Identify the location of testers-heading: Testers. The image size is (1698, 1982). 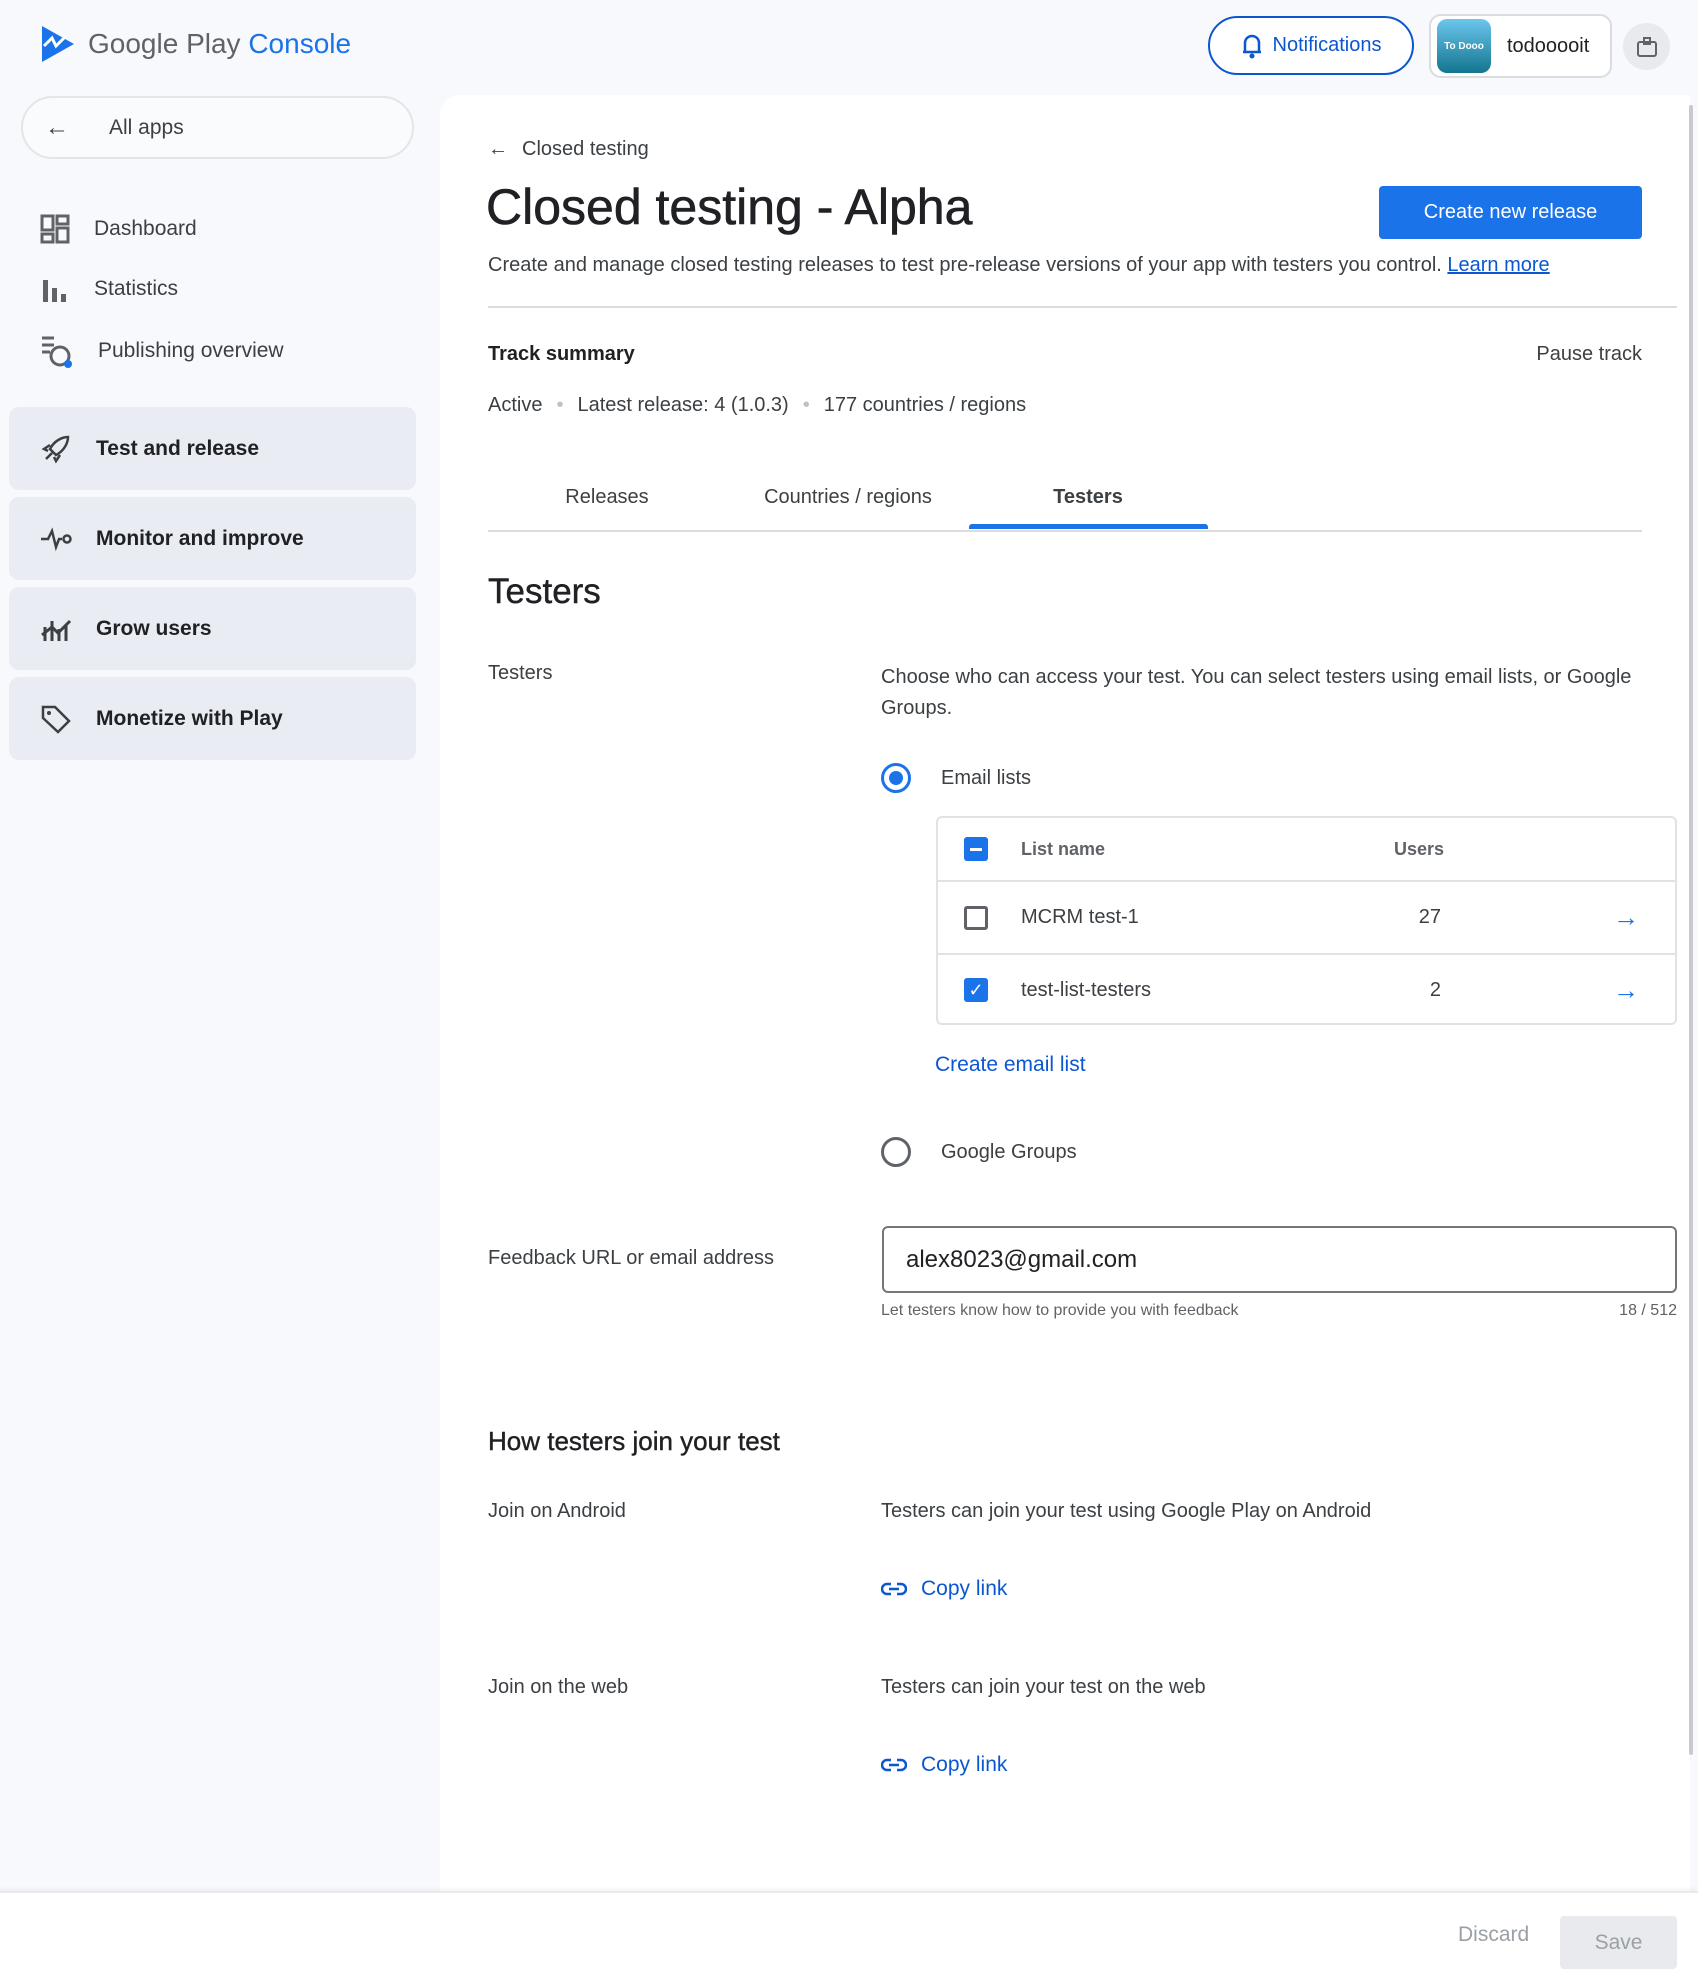
(544, 591).